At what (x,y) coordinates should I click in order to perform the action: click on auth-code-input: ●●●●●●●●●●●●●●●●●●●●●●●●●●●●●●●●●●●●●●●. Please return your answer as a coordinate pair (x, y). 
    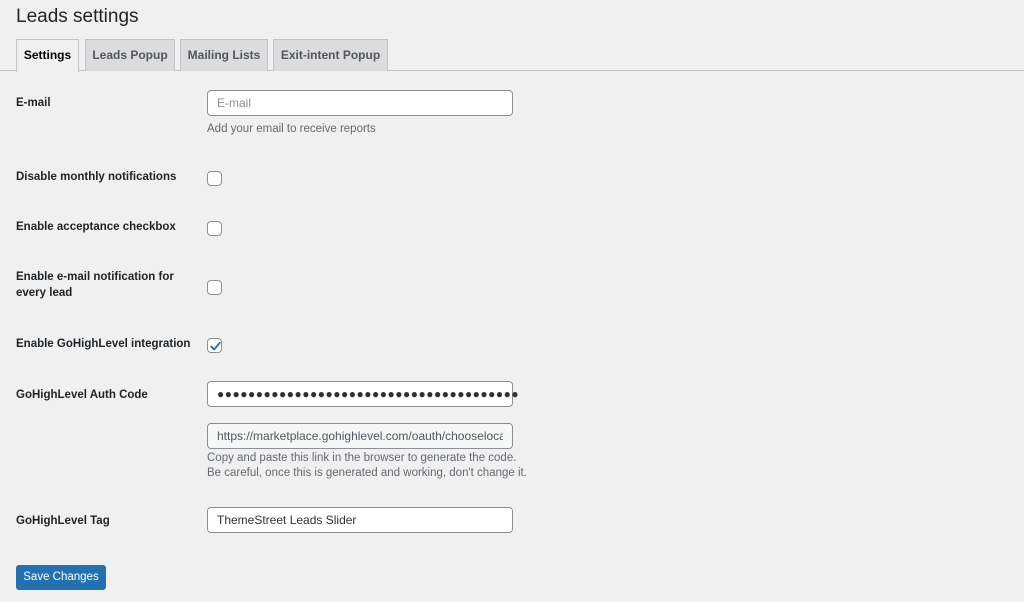
    Looking at the image, I should click on (363, 394).